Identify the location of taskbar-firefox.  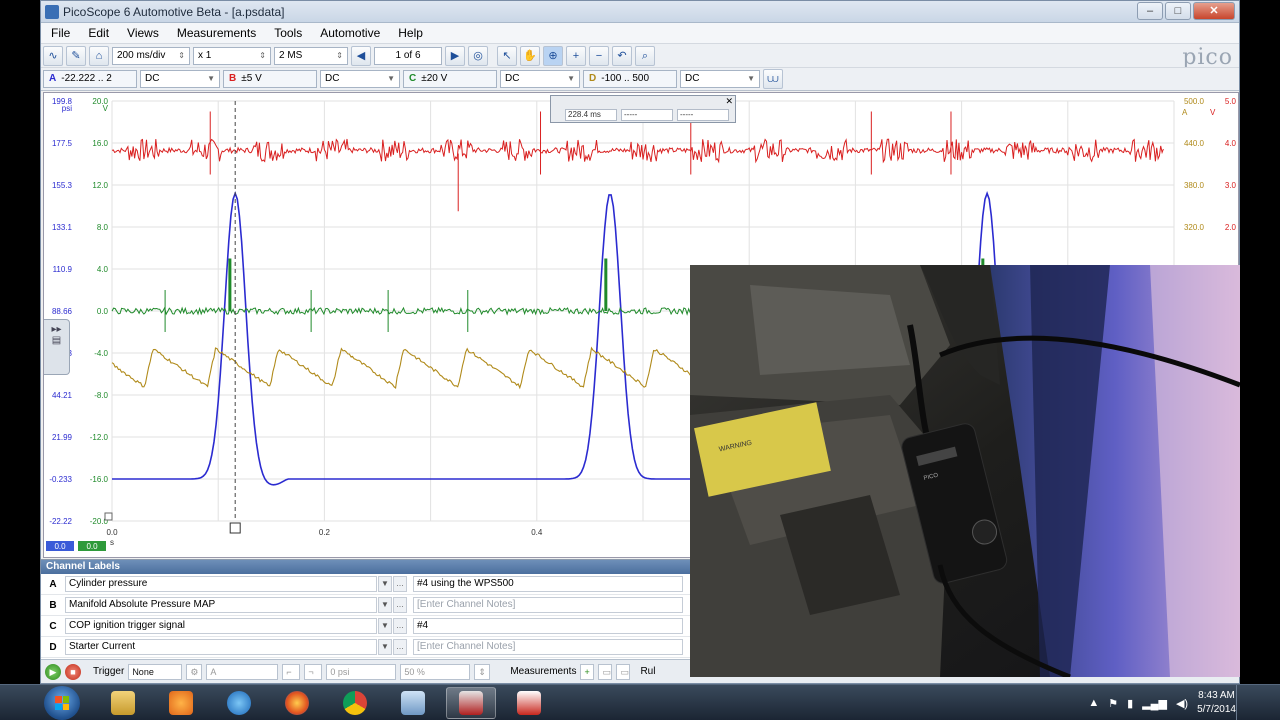
(297, 703).